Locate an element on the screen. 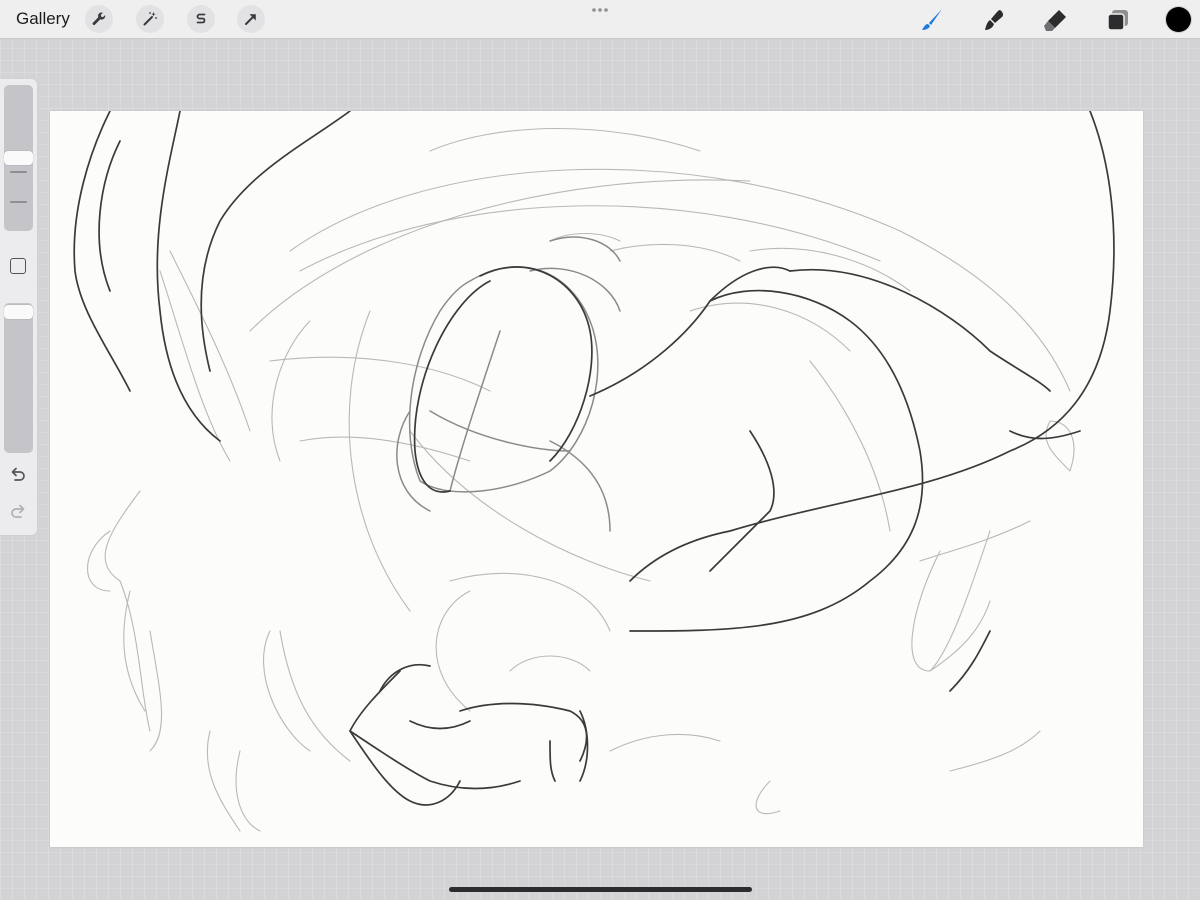  smudge-icon is located at coordinates (994, 20).